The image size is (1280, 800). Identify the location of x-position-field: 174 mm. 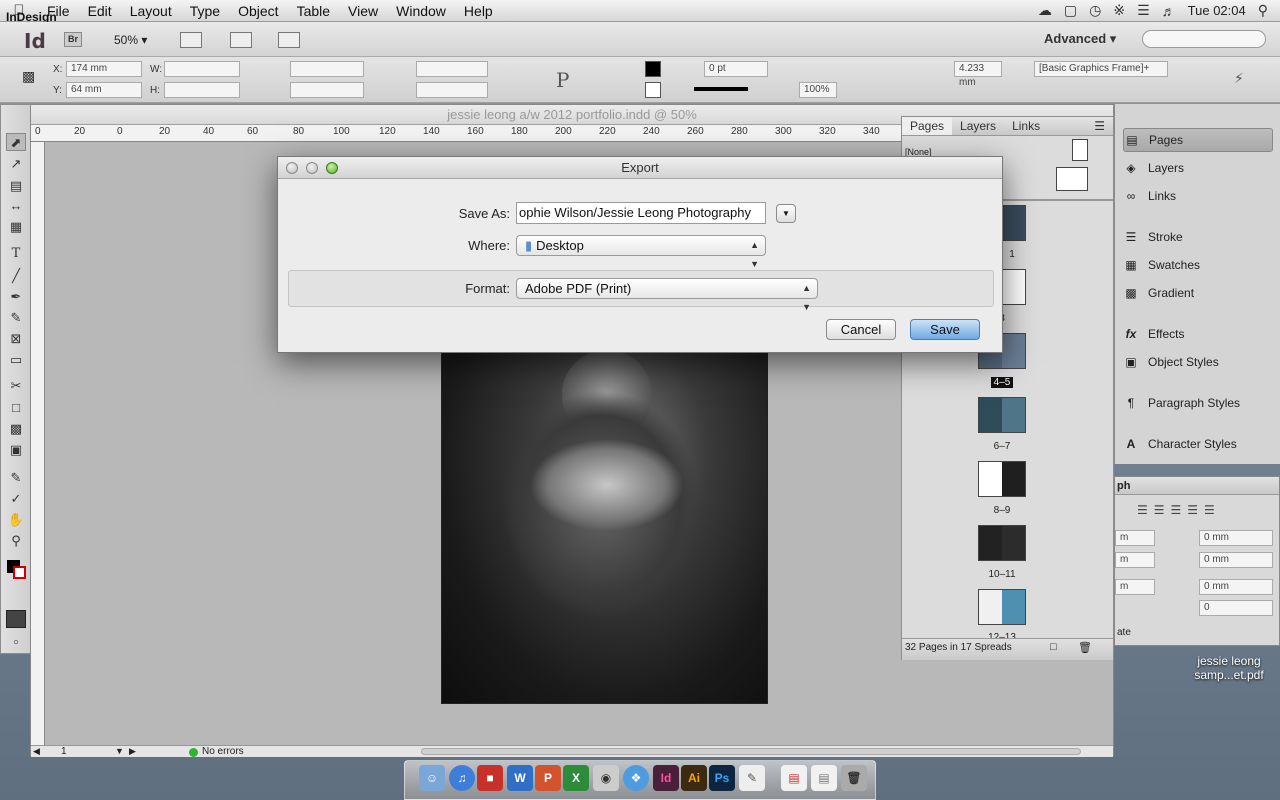
(104, 69).